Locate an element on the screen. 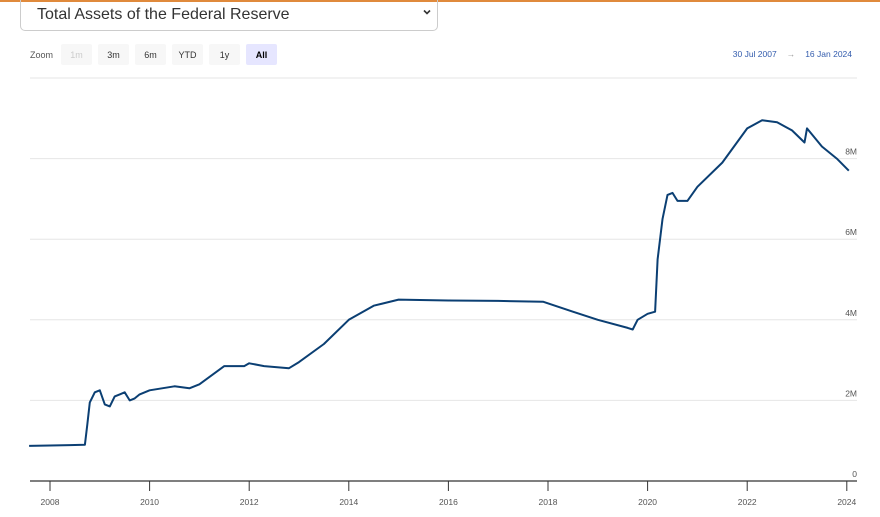  y-tick-label: 0 is located at coordinates (854, 474).